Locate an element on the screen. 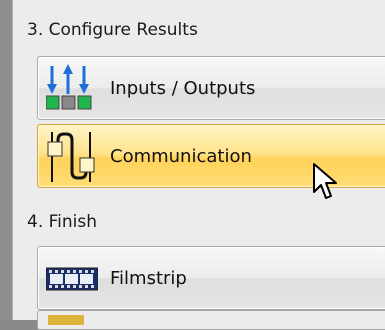 The width and height of the screenshot is (385, 330). next-item-button is located at coordinates (211, 320).